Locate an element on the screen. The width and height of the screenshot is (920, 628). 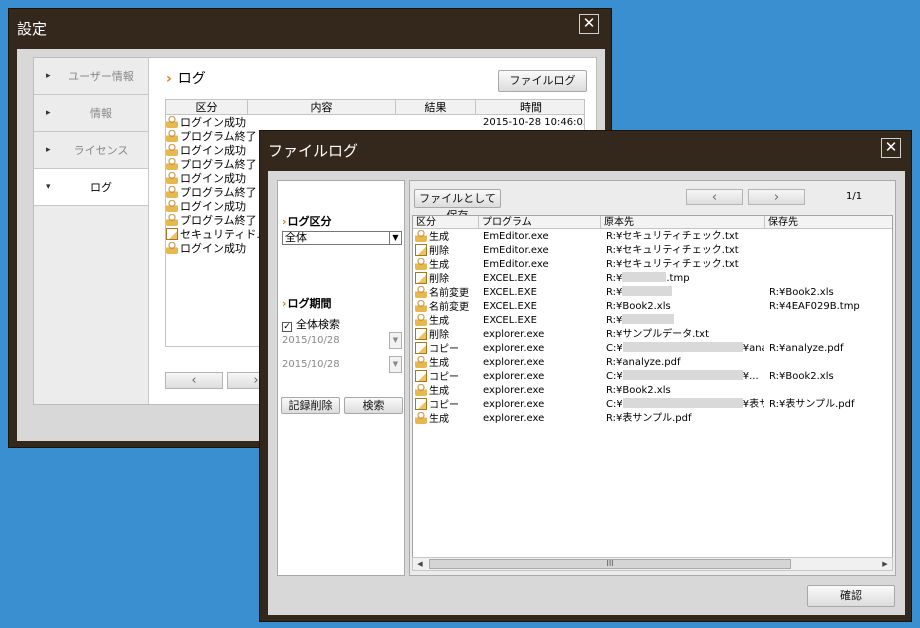
page-indicator: 1/1 is located at coordinates (854, 196).